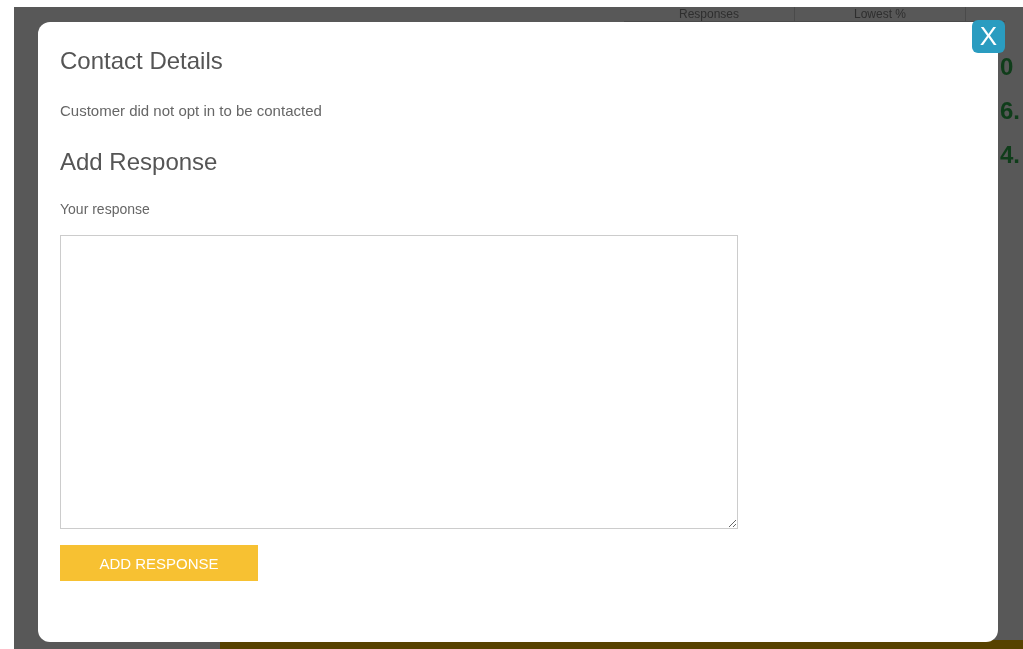  I want to click on field-label: Your response, so click(105, 209).